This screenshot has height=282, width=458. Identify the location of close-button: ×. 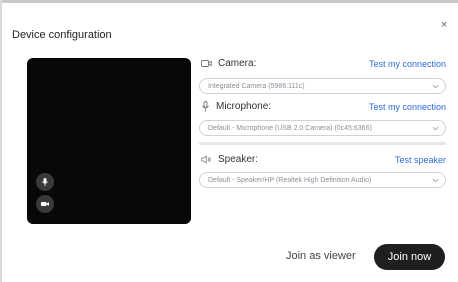
(444, 25).